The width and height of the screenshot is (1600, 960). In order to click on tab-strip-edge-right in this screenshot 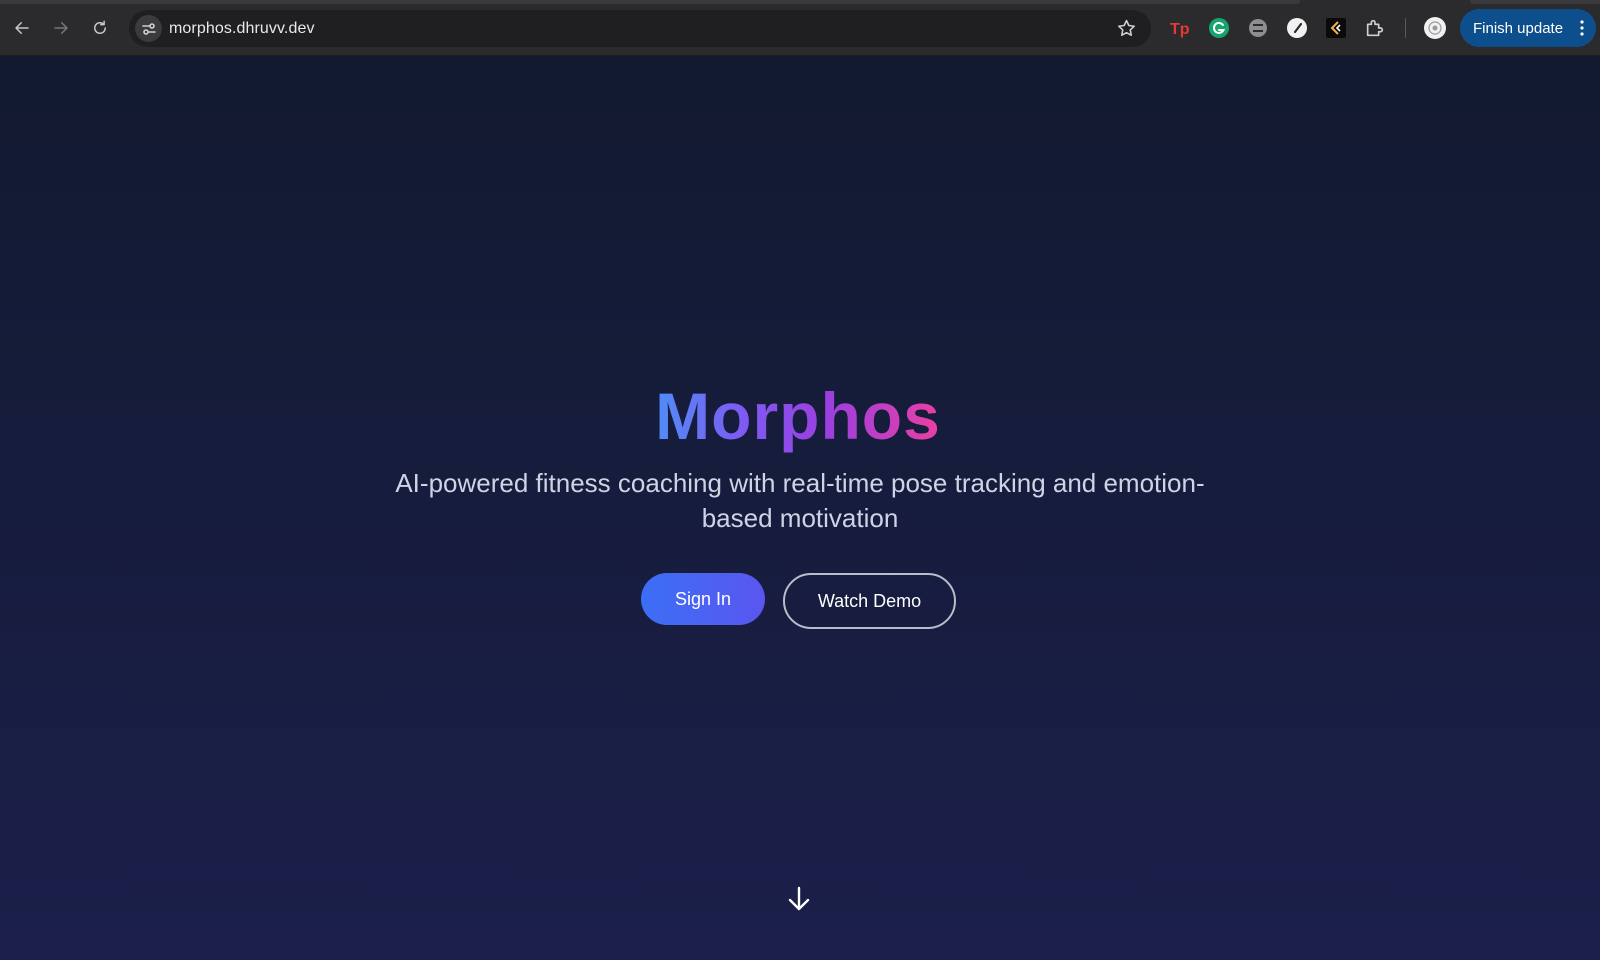, I will do `click(1535, 2)`.